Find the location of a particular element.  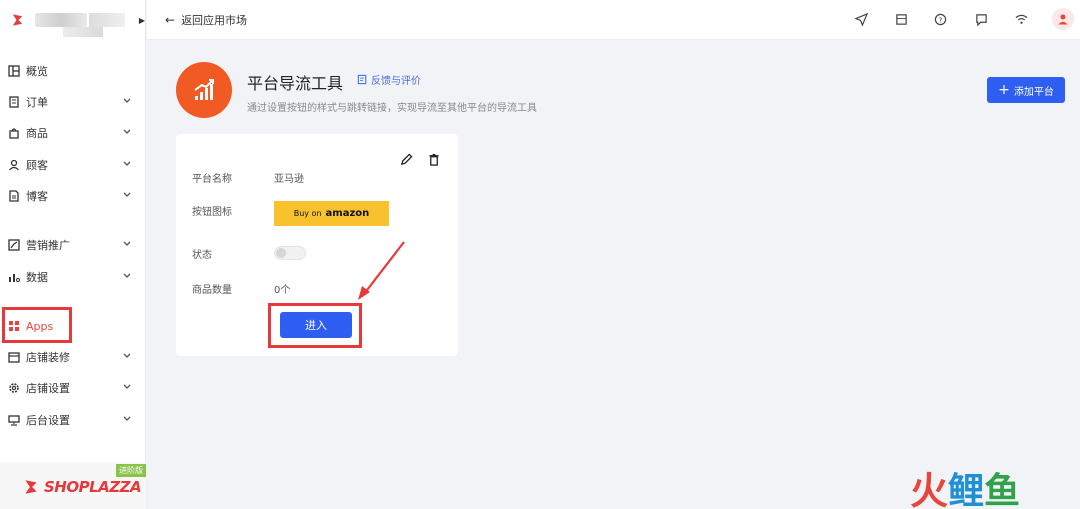

app-logo is located at coordinates (204, 90).